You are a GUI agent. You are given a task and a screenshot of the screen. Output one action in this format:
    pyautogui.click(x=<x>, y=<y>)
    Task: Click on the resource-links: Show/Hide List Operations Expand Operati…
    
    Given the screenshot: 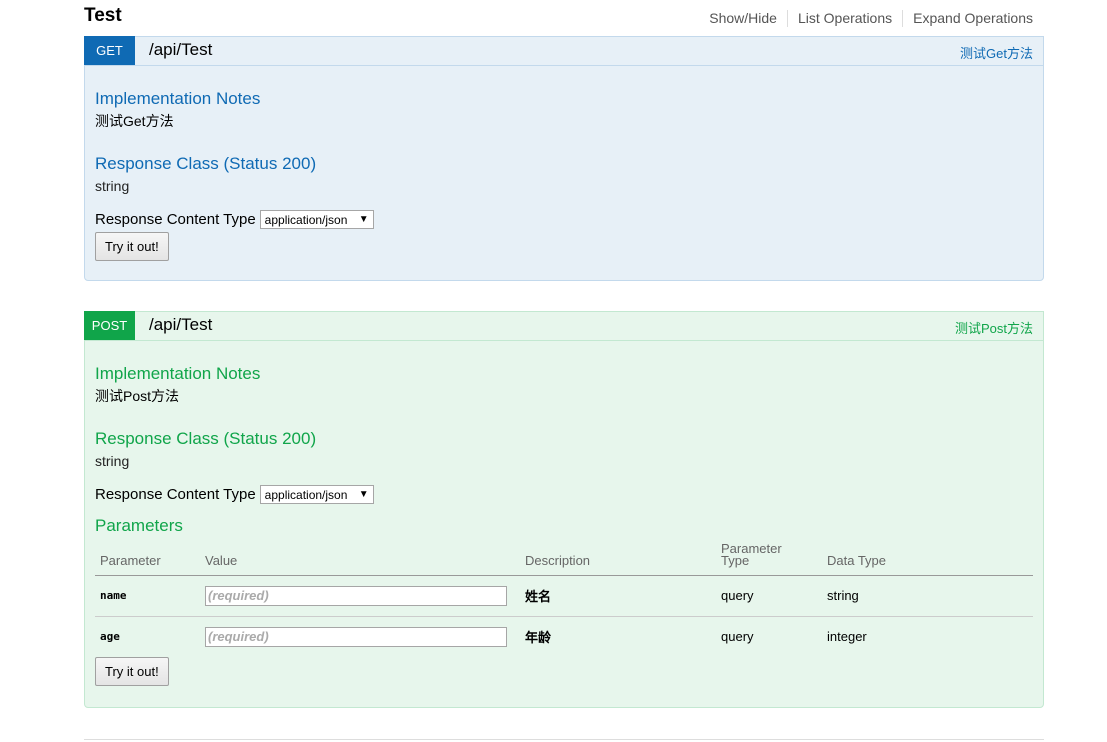 What is the action you would take?
    pyautogui.click(x=866, y=18)
    